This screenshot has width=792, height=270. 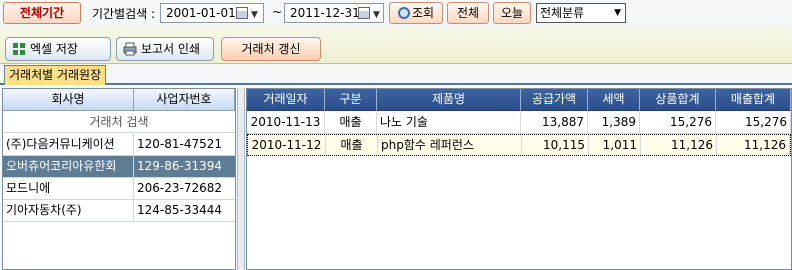 What do you see at coordinates (130, 49) in the screenshot?
I see `print-icon` at bounding box center [130, 49].